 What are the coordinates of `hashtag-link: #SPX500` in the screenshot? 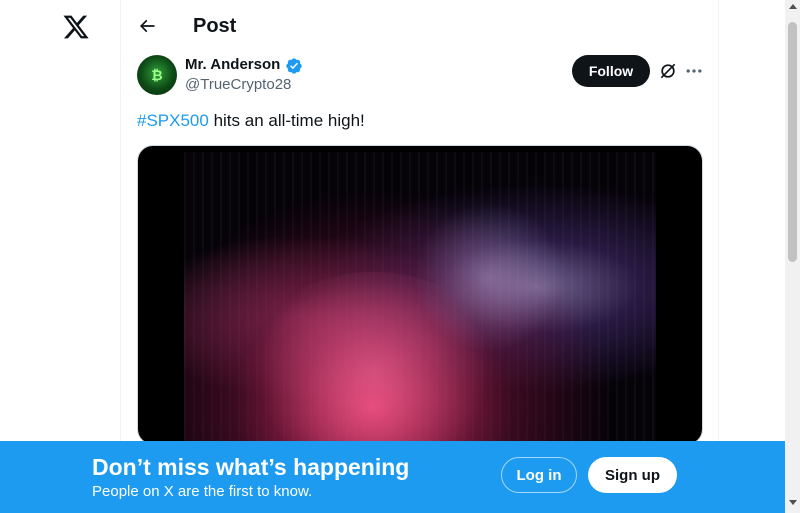 It's located at (173, 120).